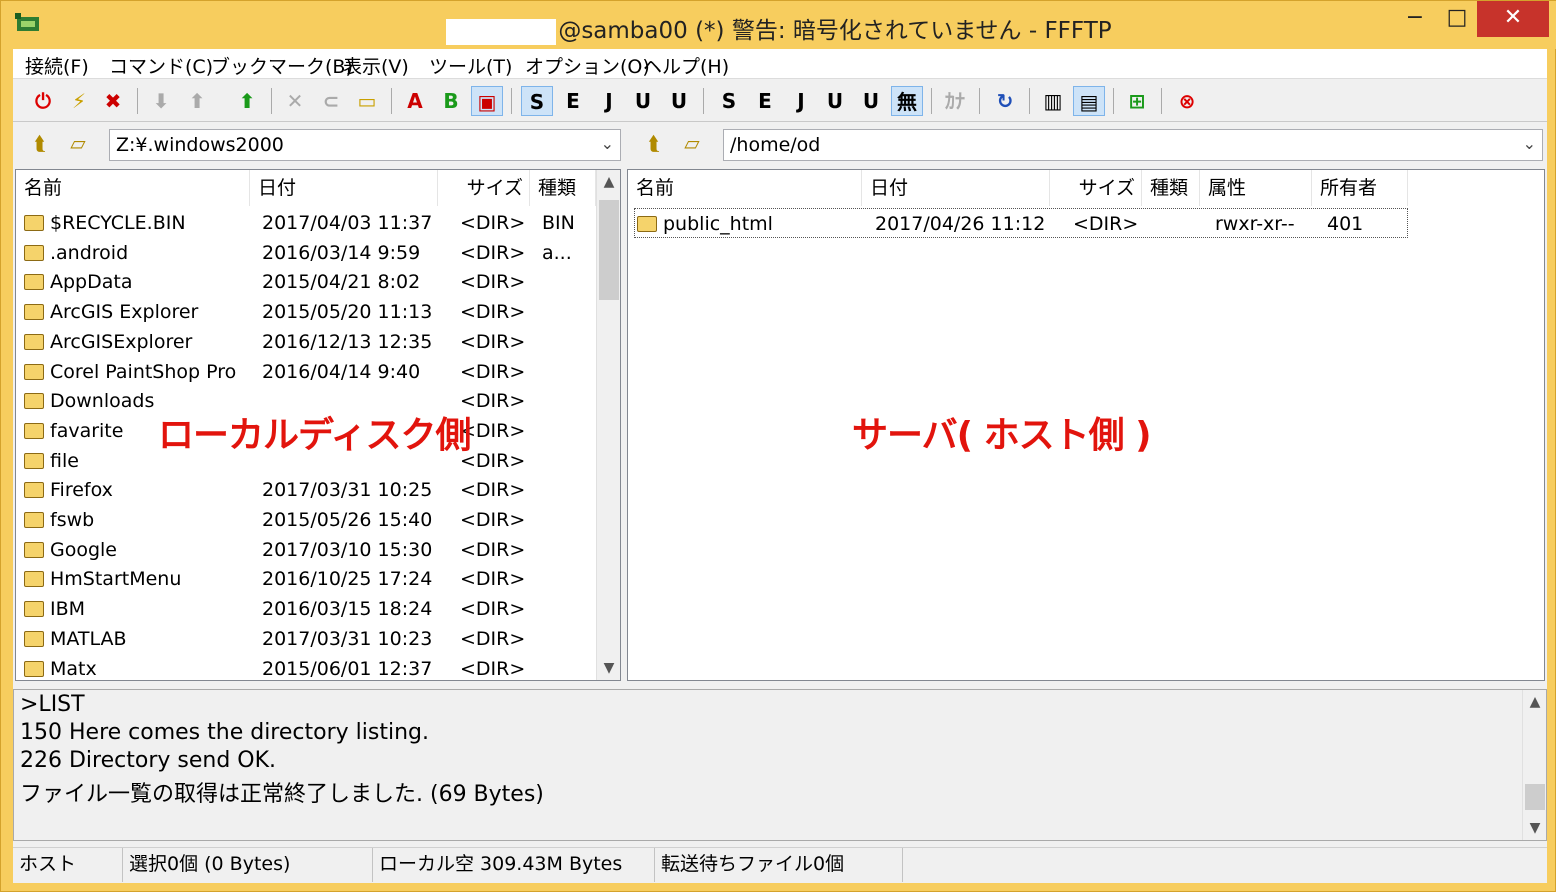  What do you see at coordinates (1089, 101) in the screenshot?
I see `detail-view-icon: ▤` at bounding box center [1089, 101].